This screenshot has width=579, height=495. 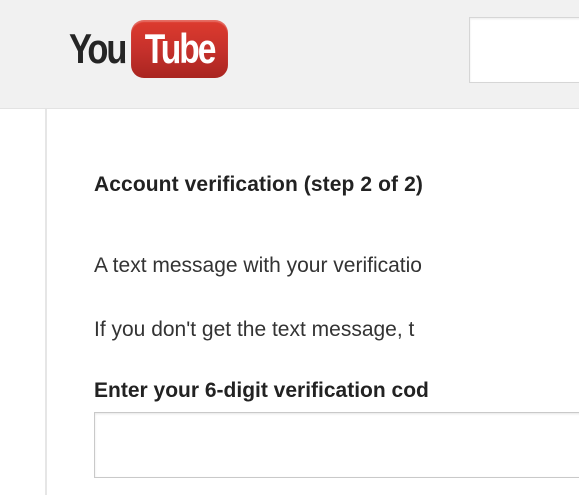 What do you see at coordinates (261, 390) in the screenshot?
I see `verification-code-label: Enter your 6-digit verification cod` at bounding box center [261, 390].